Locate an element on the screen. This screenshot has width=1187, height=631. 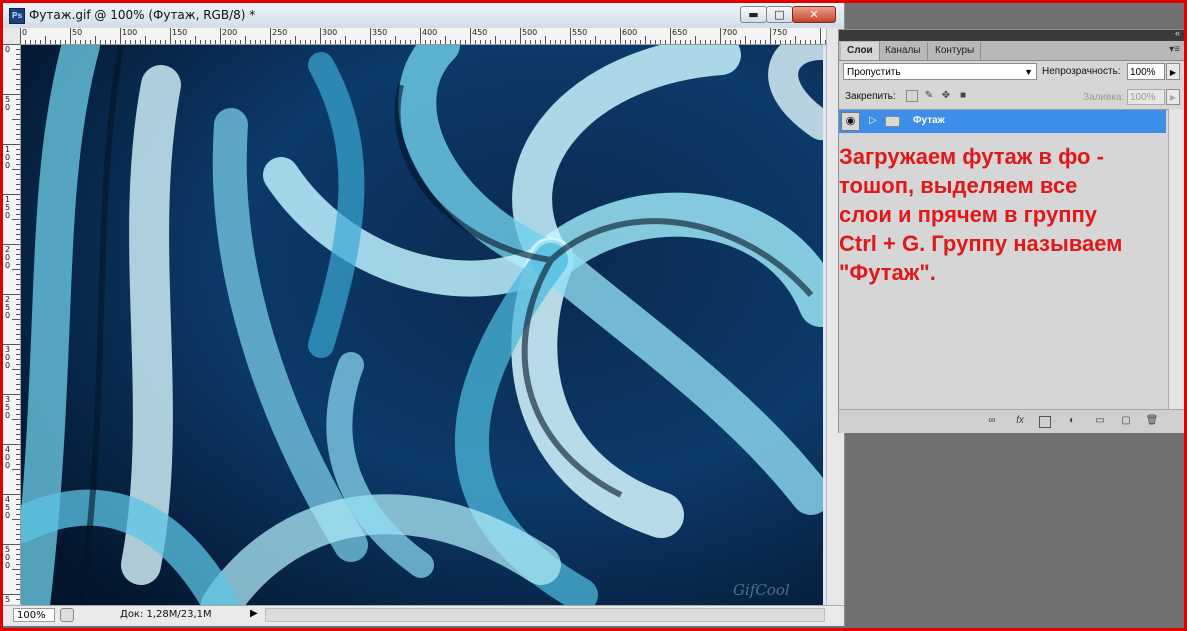
ruler-top-label: 500 is located at coordinates (530, 32).